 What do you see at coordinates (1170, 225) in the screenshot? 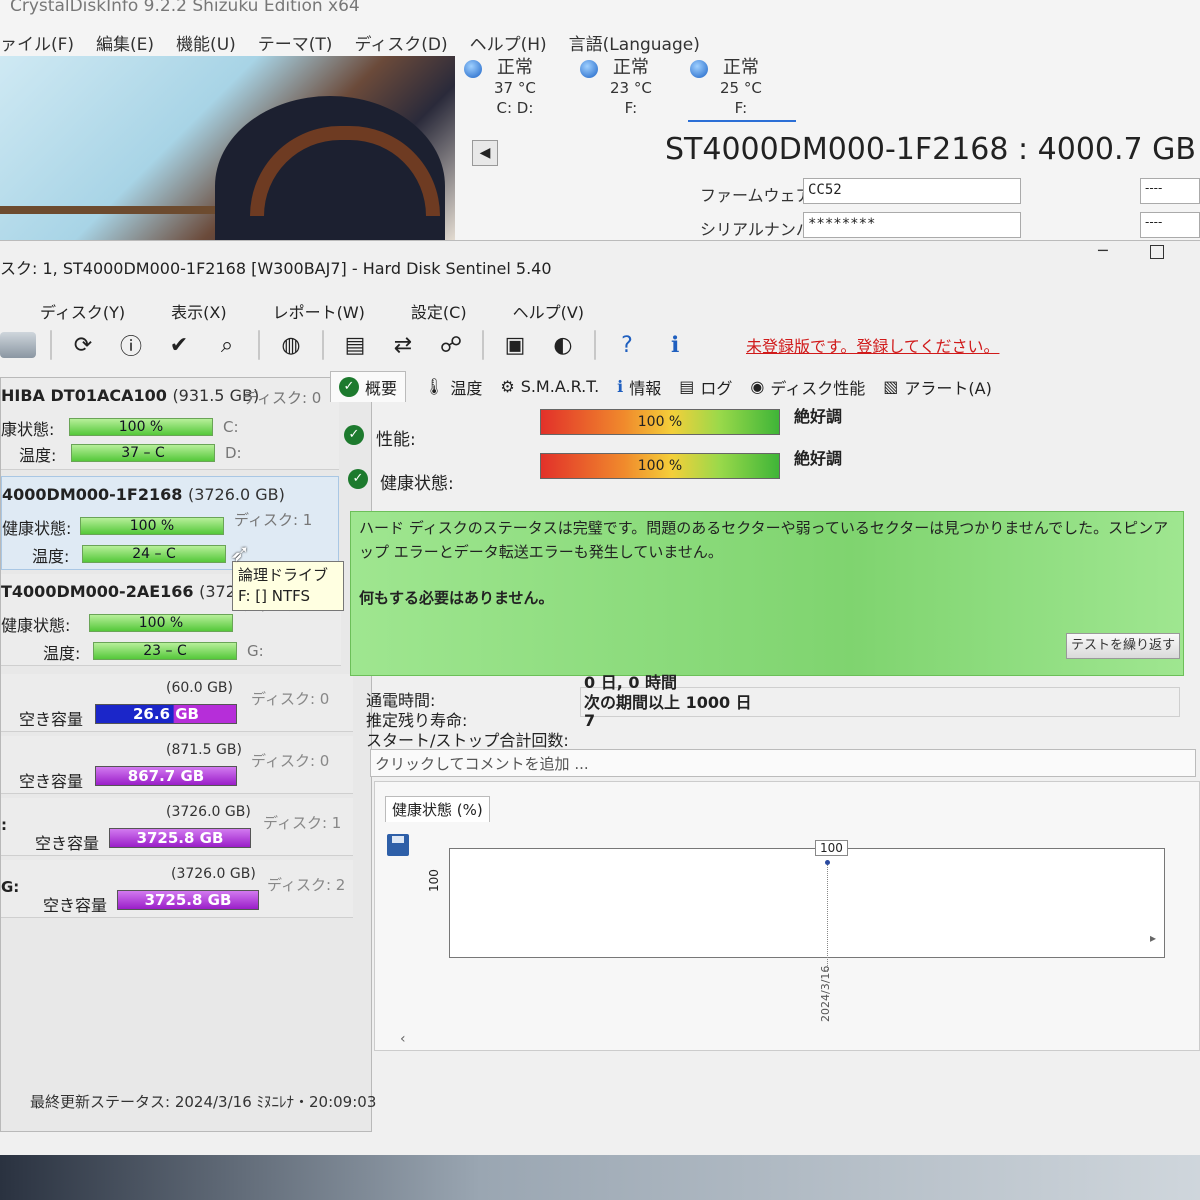
I see `cdi-dash-2: ----` at bounding box center [1170, 225].